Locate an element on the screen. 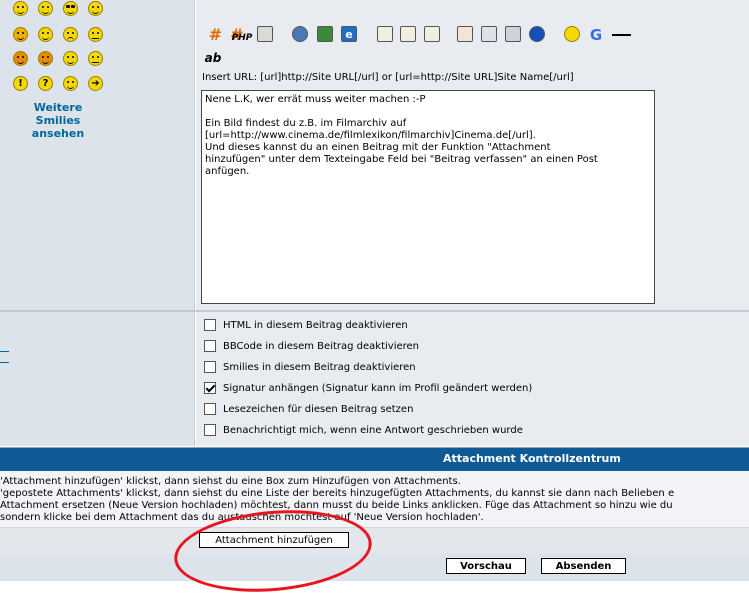 This screenshot has width=749, height=601. strikethrough-ab-icon: ab is located at coordinates (213, 57).